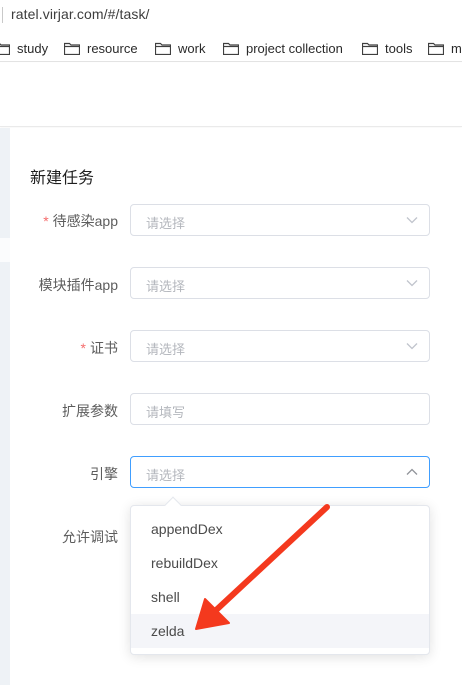 The width and height of the screenshot is (462, 685). Describe the element at coordinates (5, 406) in the screenshot. I see `sidebar-edge` at that location.